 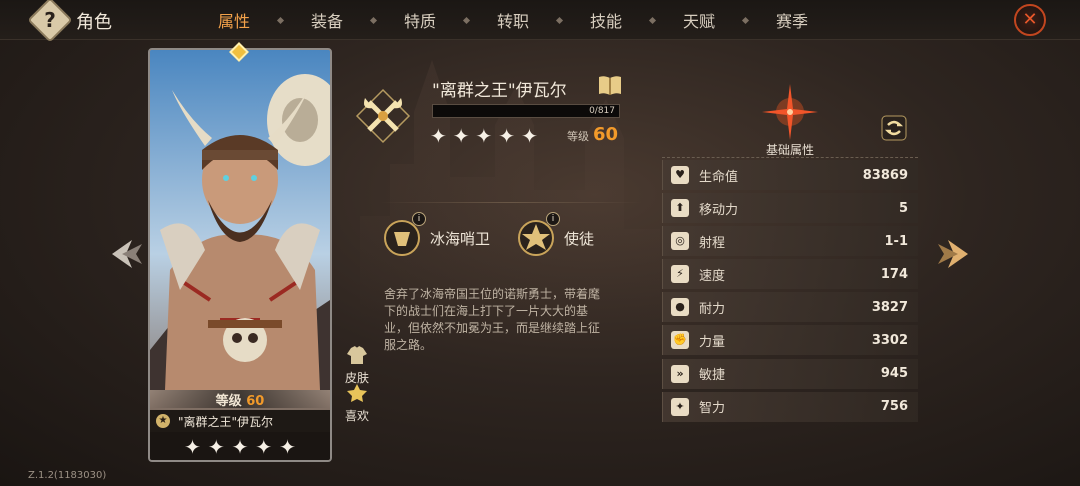 What do you see at coordinates (680, 241) in the screenshot?
I see `target-icon: ◎` at bounding box center [680, 241].